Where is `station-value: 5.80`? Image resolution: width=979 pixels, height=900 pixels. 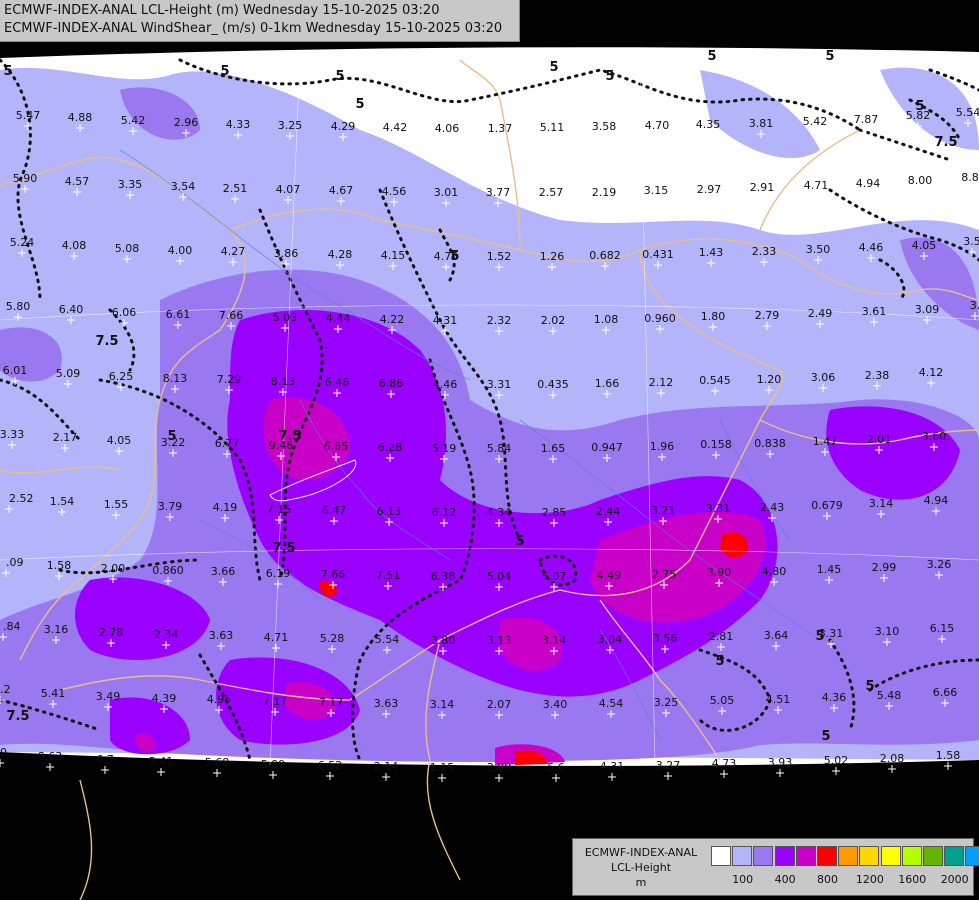 station-value: 5.80 is located at coordinates (18, 306).